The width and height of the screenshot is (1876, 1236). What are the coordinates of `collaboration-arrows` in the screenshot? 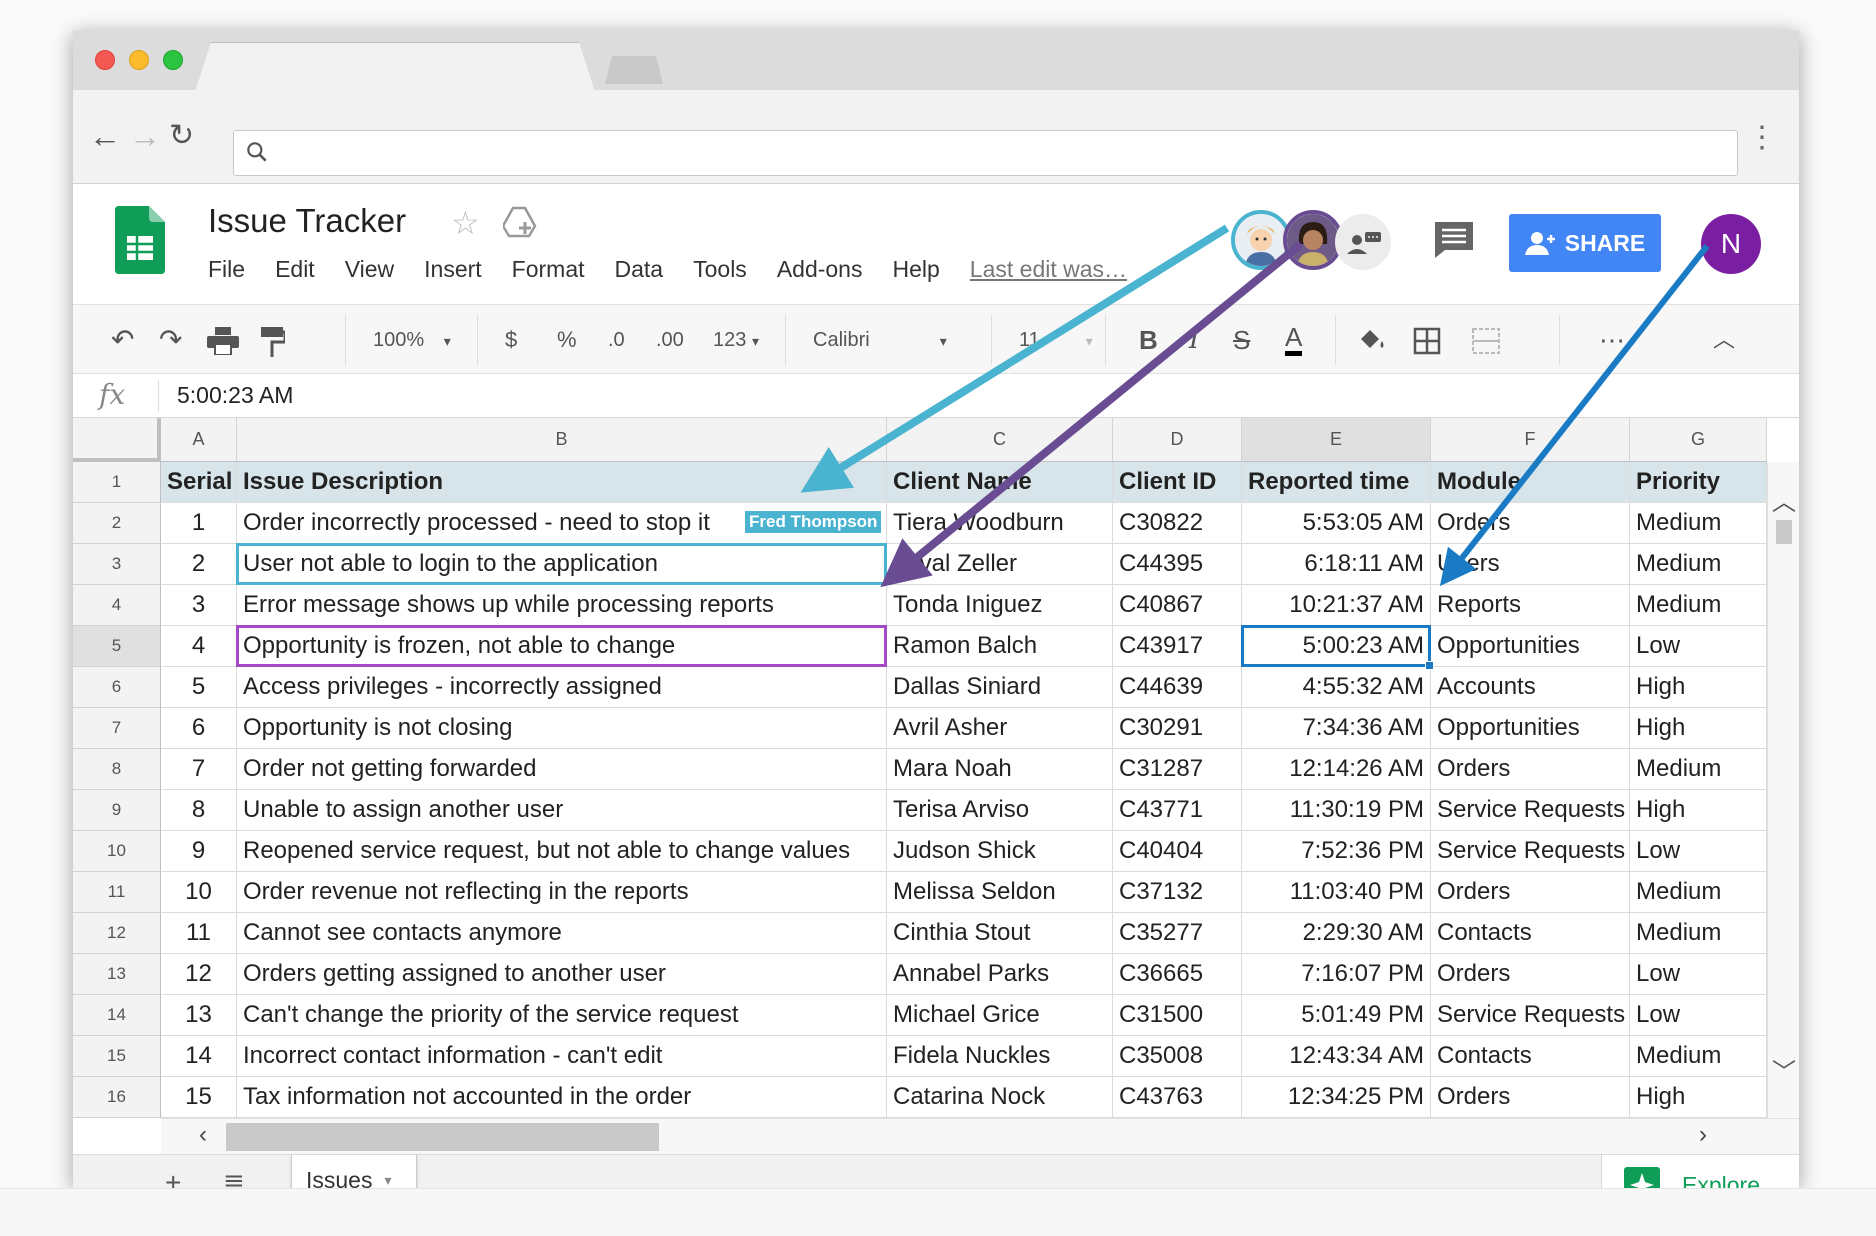 It's located at (1255, 406).